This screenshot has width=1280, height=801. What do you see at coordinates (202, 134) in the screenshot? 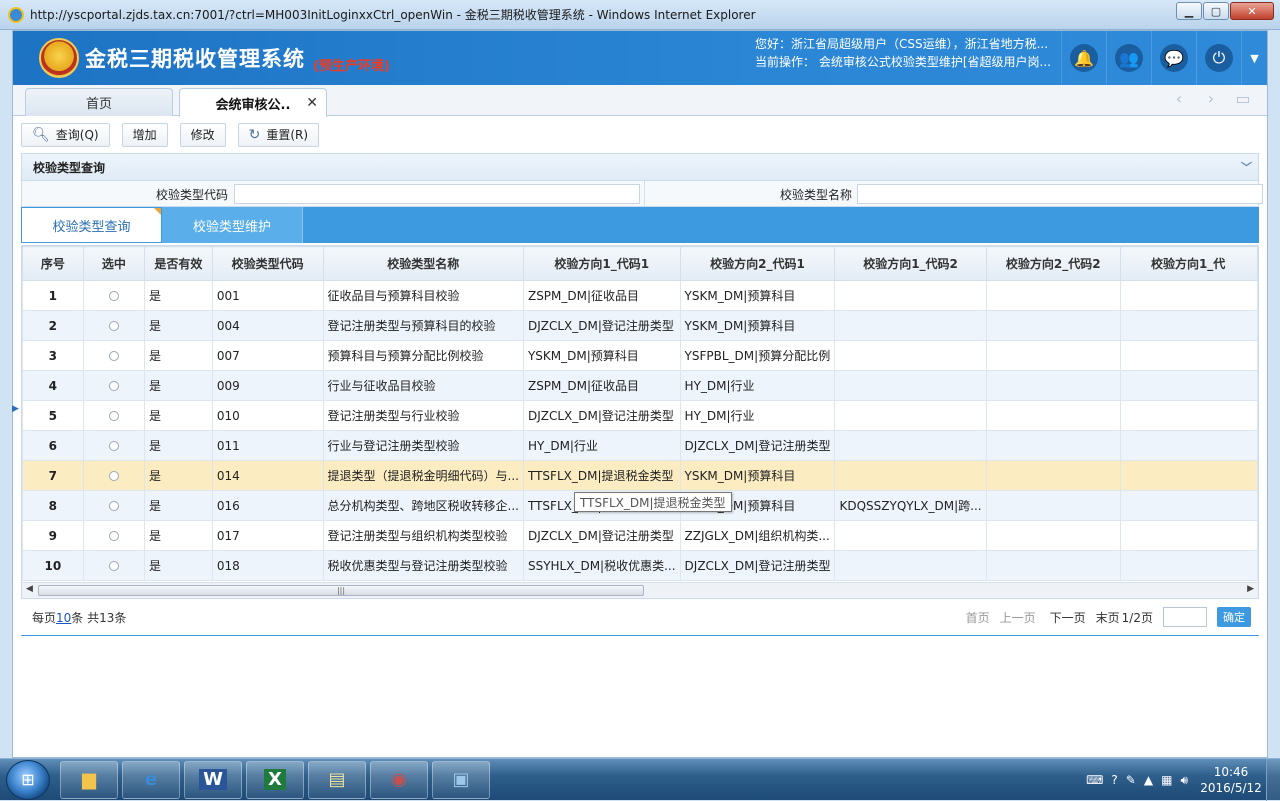
I see `edit-button: 修改` at bounding box center [202, 134].